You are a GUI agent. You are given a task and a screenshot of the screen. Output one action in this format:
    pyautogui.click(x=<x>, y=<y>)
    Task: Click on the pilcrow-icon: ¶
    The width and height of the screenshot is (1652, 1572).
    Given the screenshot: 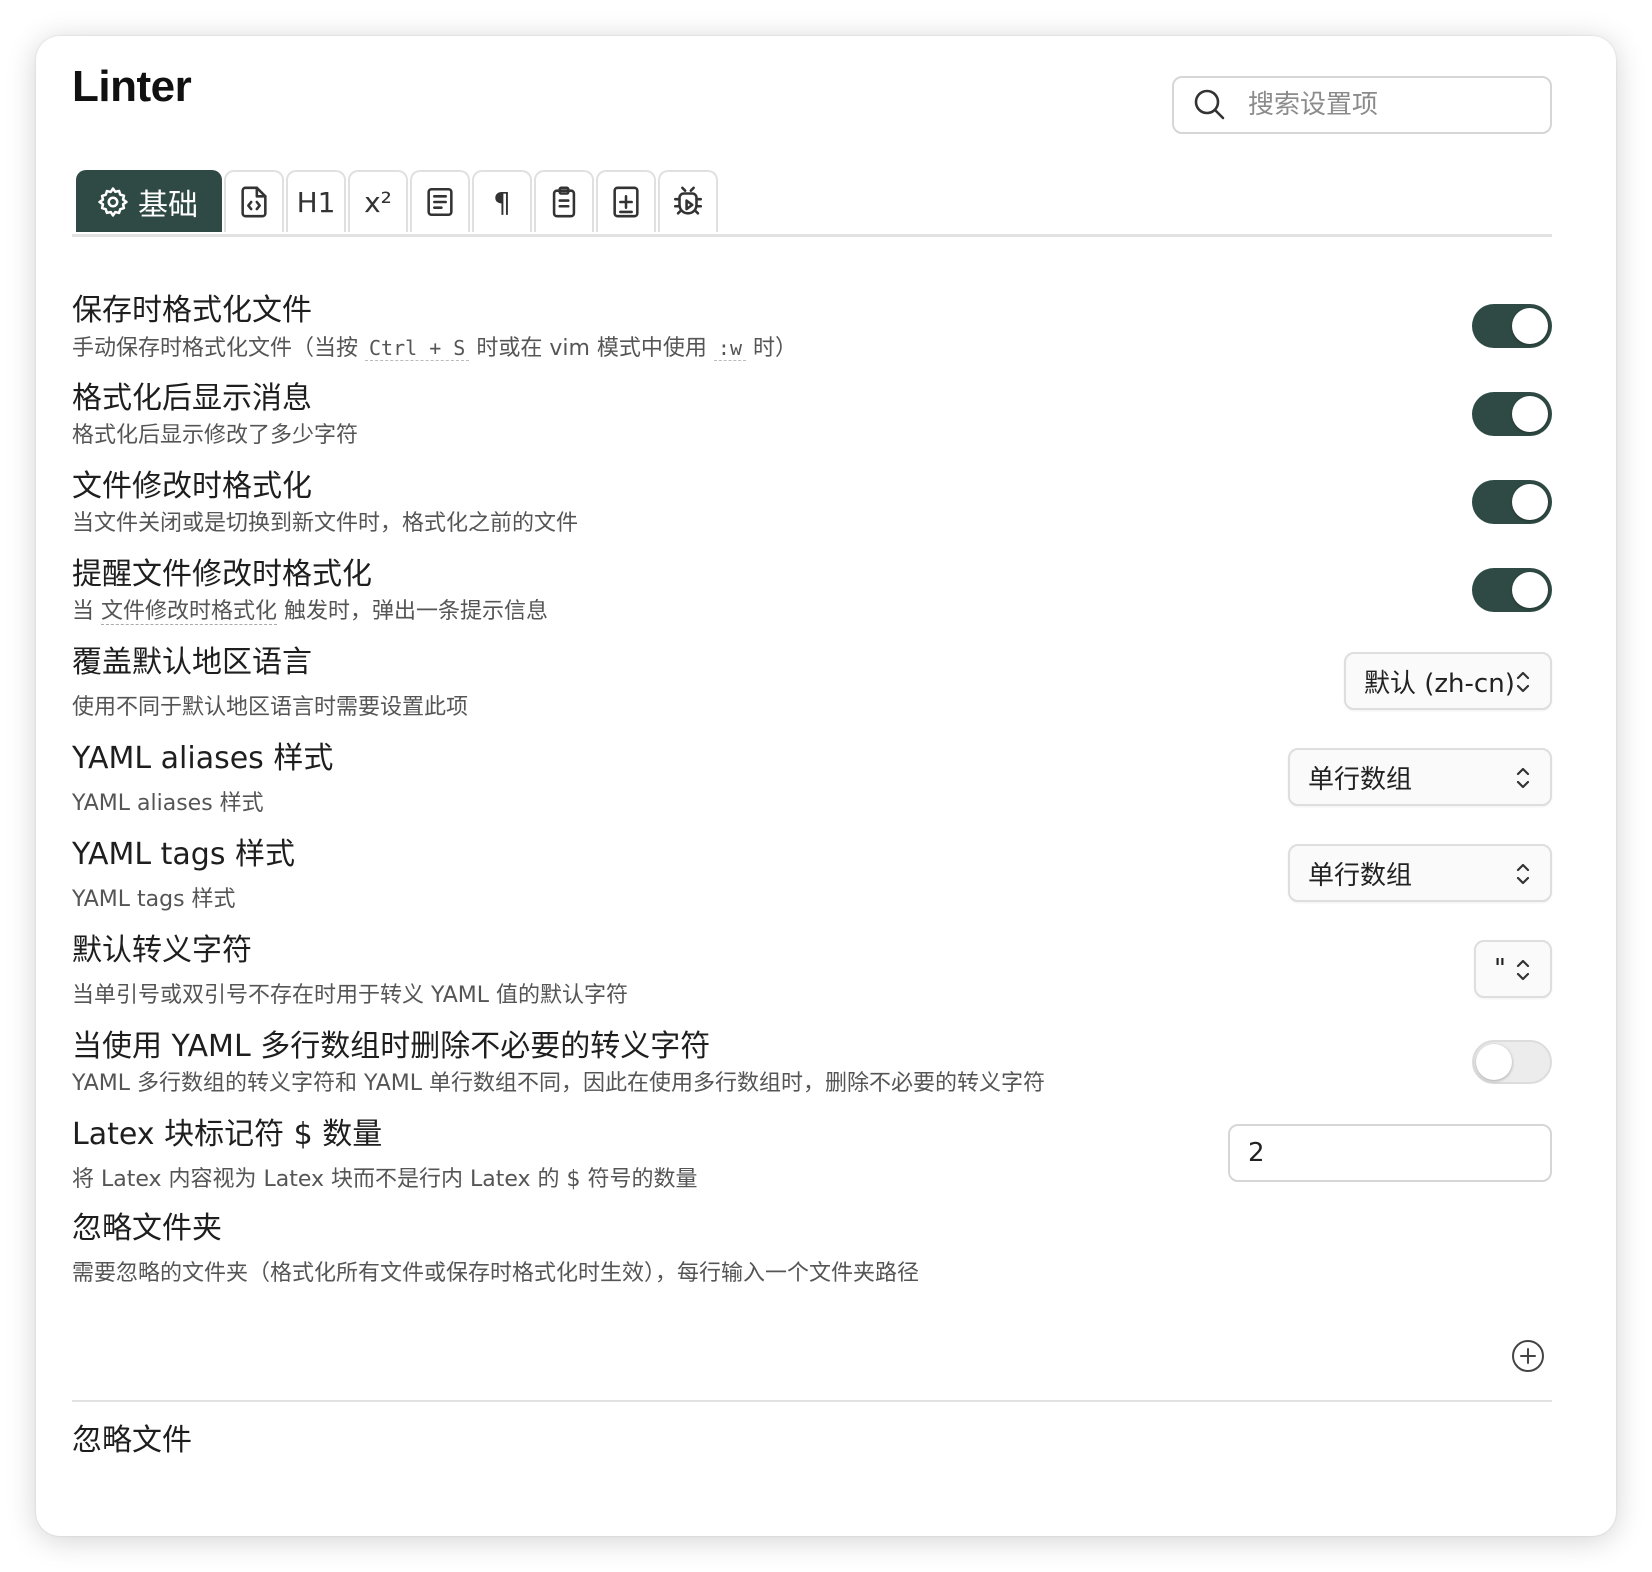 What is the action you would take?
    pyautogui.click(x=502, y=202)
    